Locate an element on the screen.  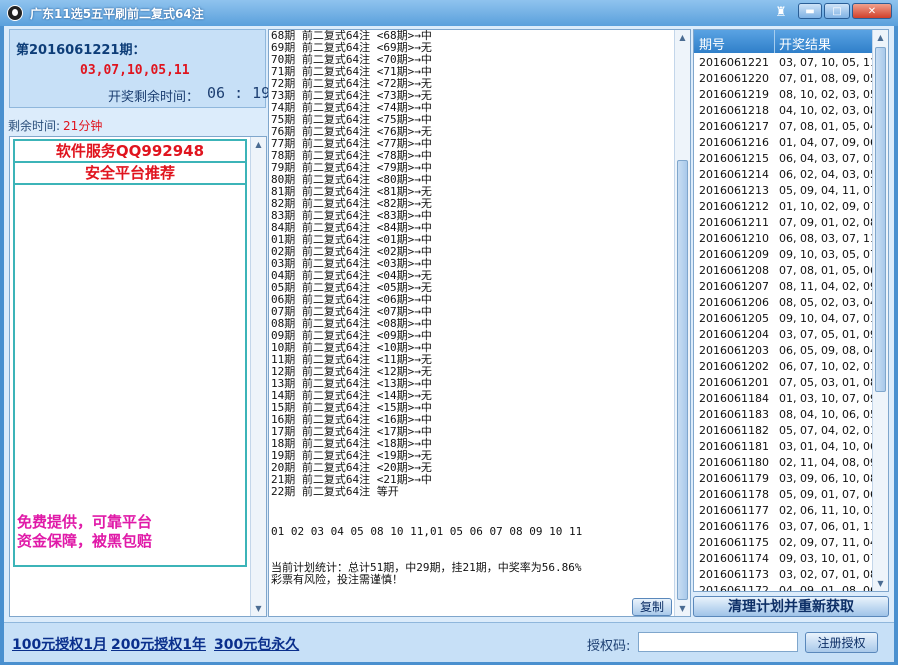
cell-result: 03, 01, 04, 10, 06 is located at coordinates (828, 446).